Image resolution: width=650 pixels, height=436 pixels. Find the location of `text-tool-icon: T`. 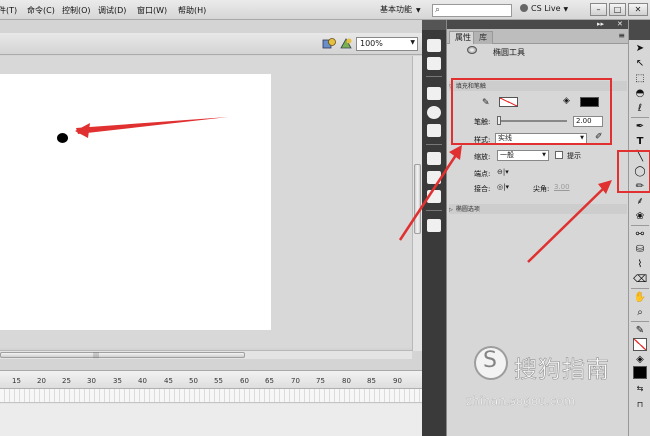

text-tool-icon: T is located at coordinates (640, 141).